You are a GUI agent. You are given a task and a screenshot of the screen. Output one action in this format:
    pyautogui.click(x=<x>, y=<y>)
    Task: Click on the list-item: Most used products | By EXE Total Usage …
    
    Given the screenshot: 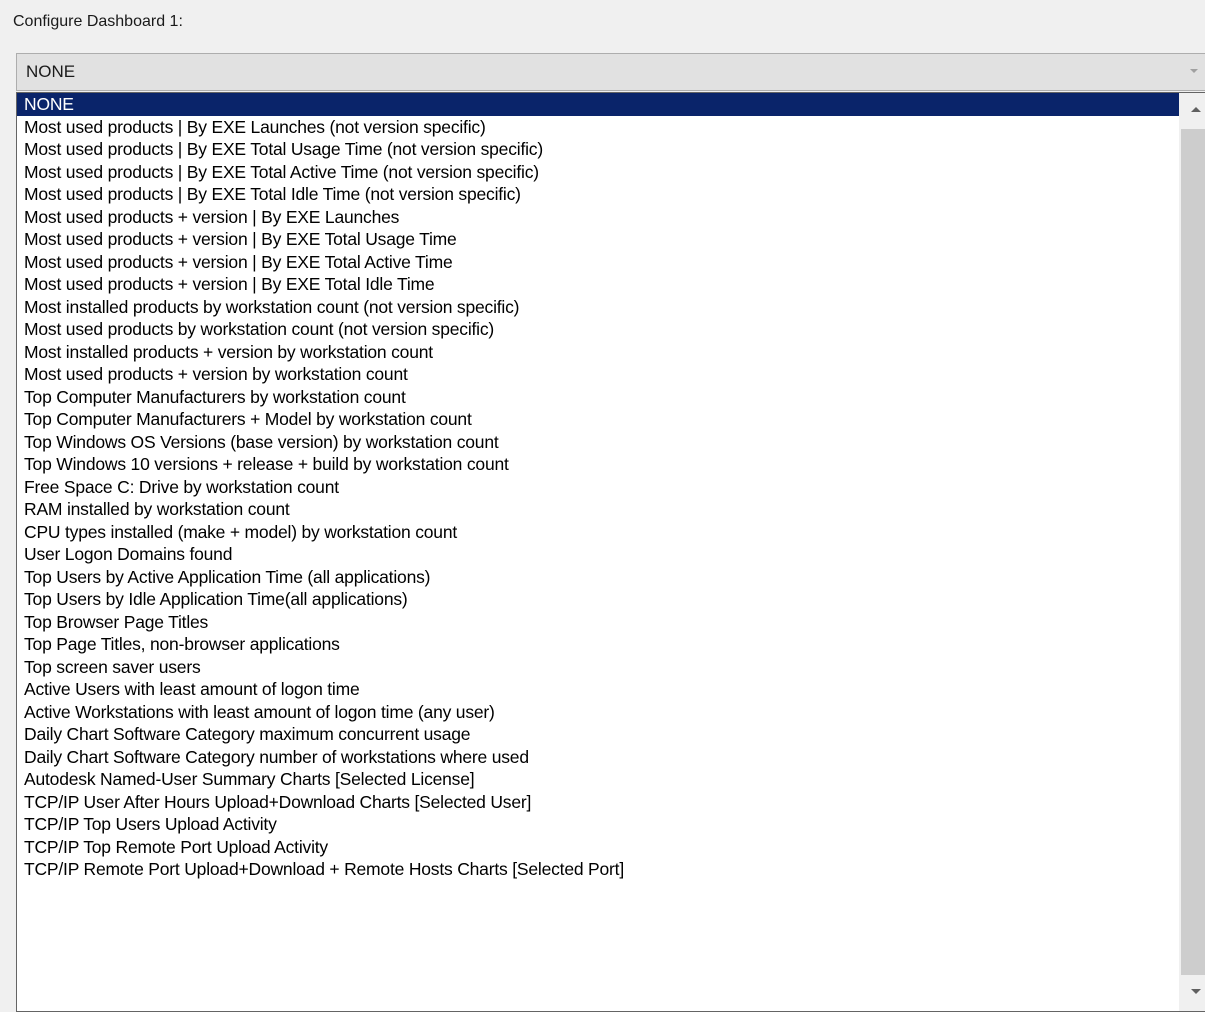 What is the action you would take?
    pyautogui.click(x=598, y=149)
    